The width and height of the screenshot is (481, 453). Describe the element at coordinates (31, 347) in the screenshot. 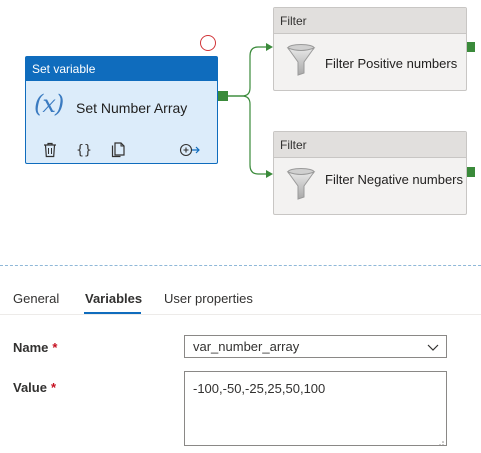

I see `name-label-text: Name` at that location.